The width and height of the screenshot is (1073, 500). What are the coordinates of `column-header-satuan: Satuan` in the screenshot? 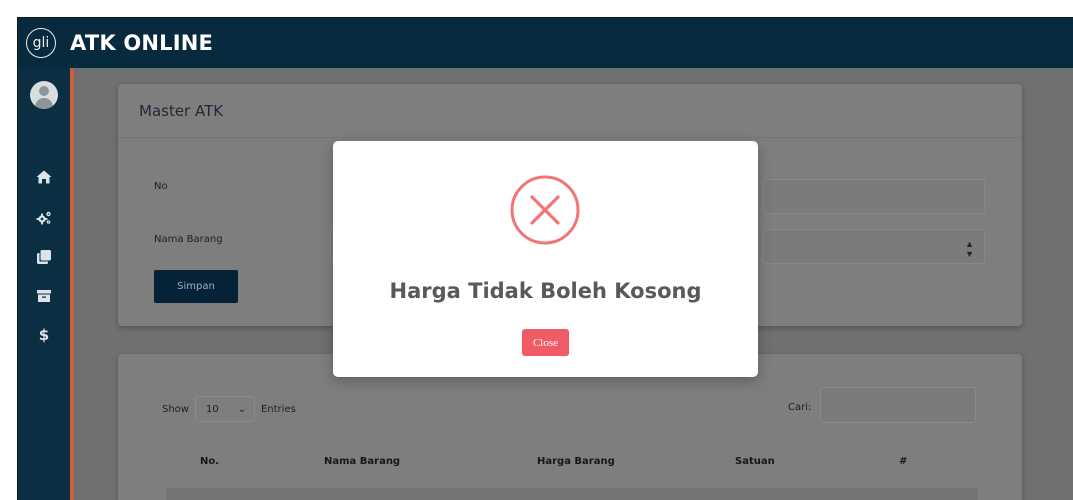 It's located at (755, 461).